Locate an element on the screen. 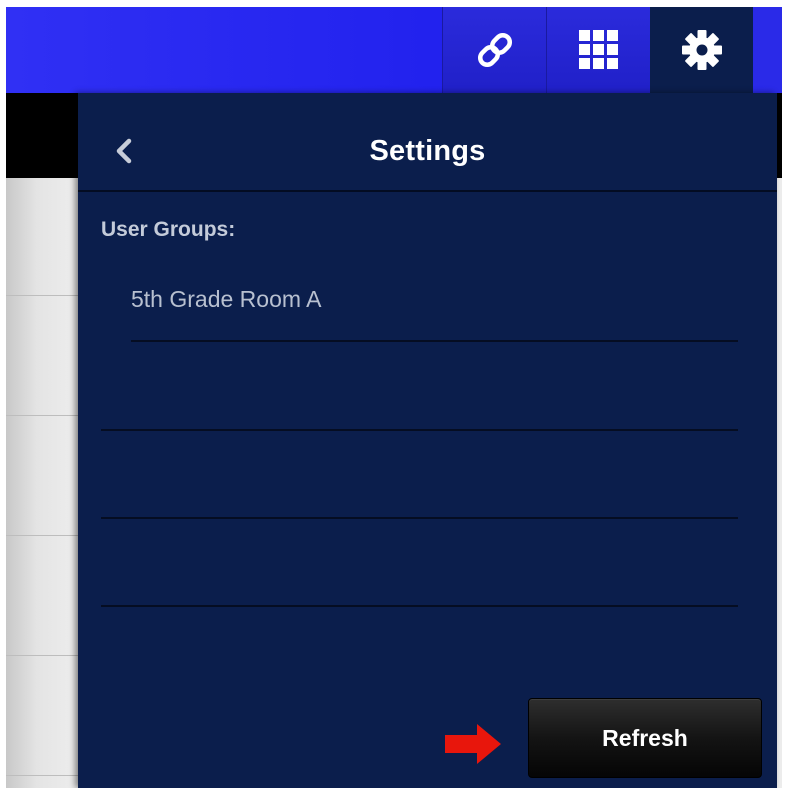 This screenshot has width=787, height=788. link-button is located at coordinates (494, 50).